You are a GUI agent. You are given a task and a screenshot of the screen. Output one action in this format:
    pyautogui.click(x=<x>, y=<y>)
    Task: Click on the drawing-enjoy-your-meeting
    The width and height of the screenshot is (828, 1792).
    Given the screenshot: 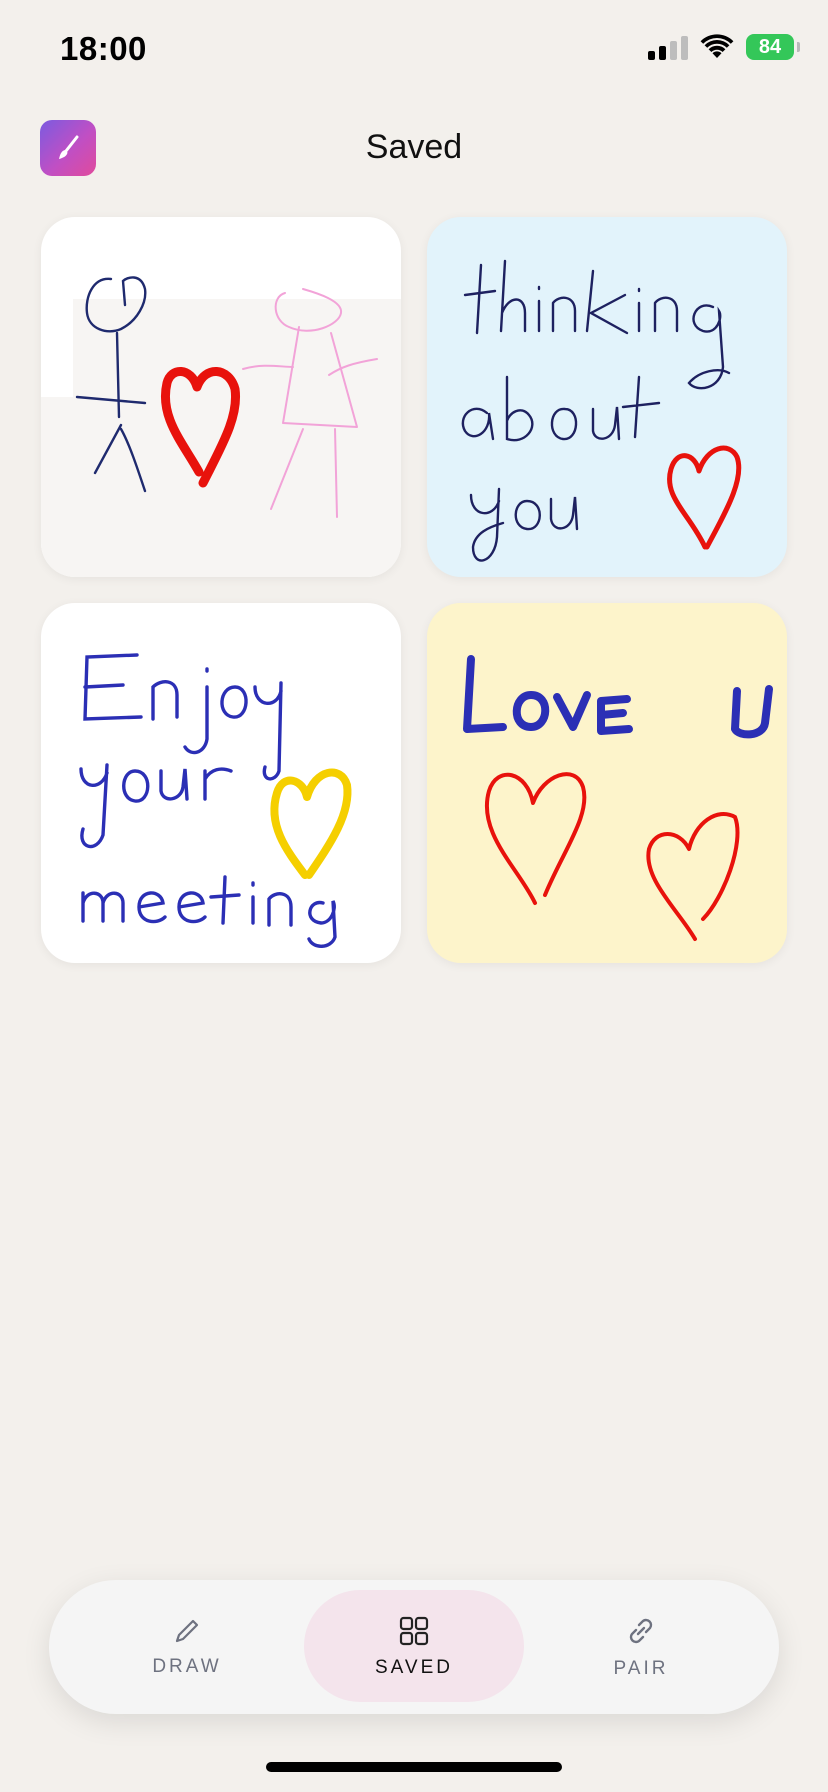 What is the action you would take?
    pyautogui.click(x=215, y=800)
    